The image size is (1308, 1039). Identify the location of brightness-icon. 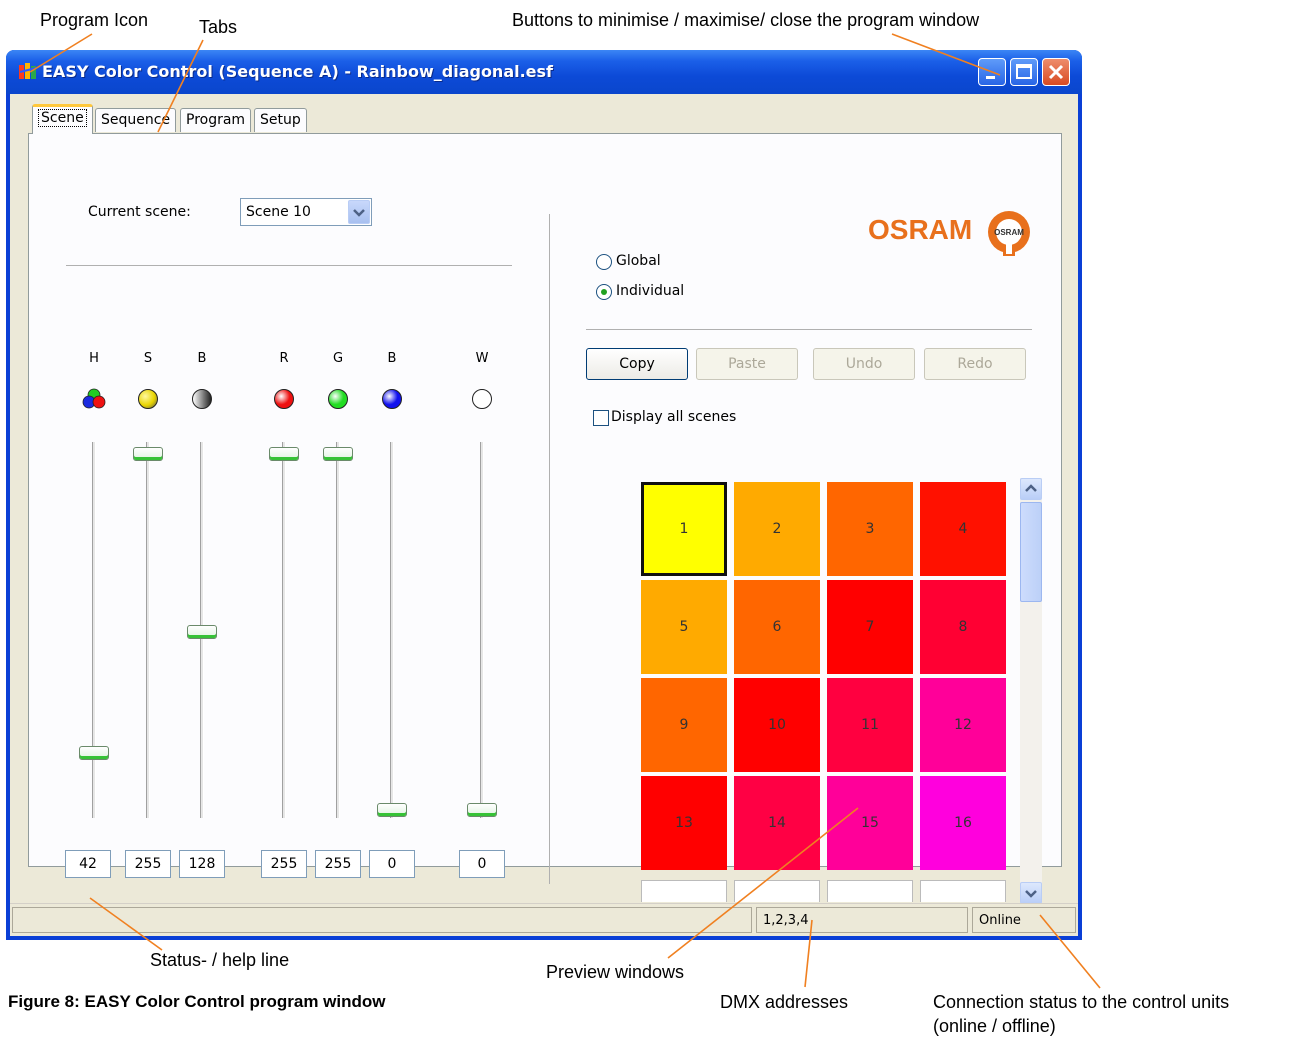
(202, 399).